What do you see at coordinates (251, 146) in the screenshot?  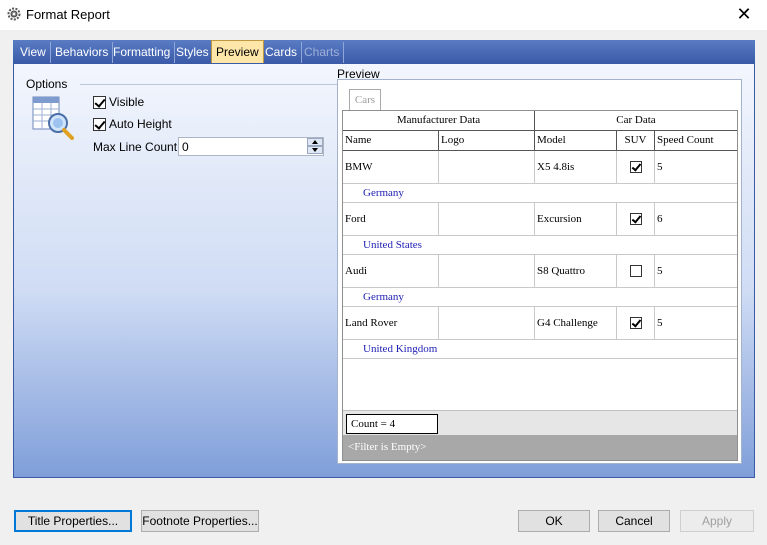 I see `max-line-count-stepper: 0` at bounding box center [251, 146].